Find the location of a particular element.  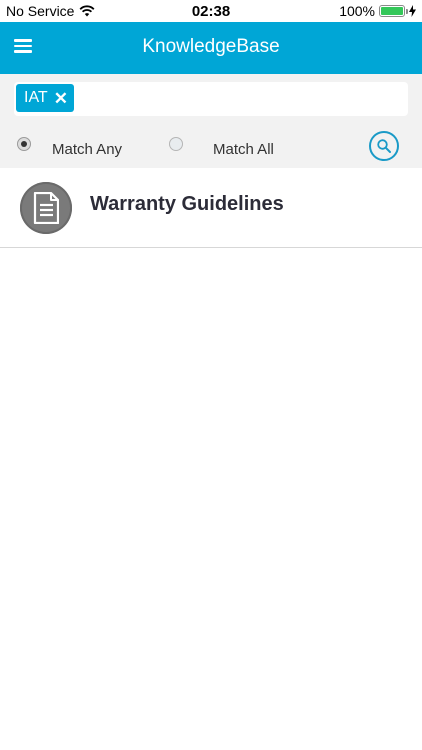

battery-area: 100% is located at coordinates (377, 11).